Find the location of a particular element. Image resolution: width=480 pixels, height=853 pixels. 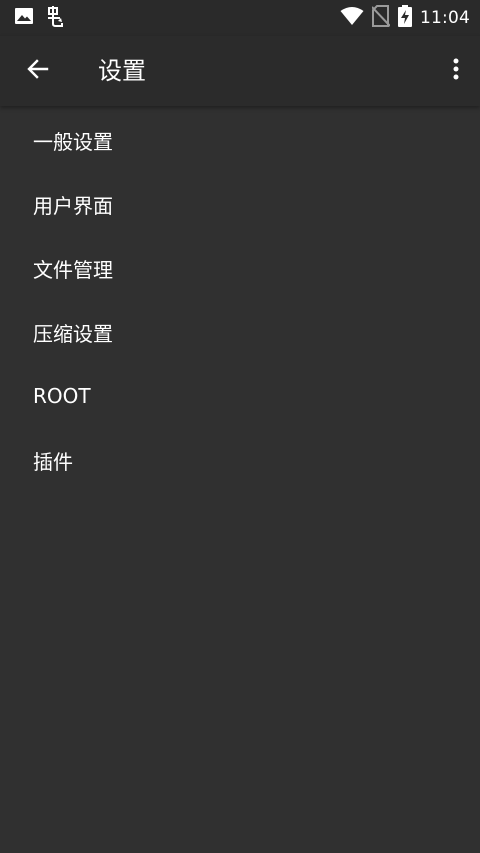

more-options-button is located at coordinates (456, 71).